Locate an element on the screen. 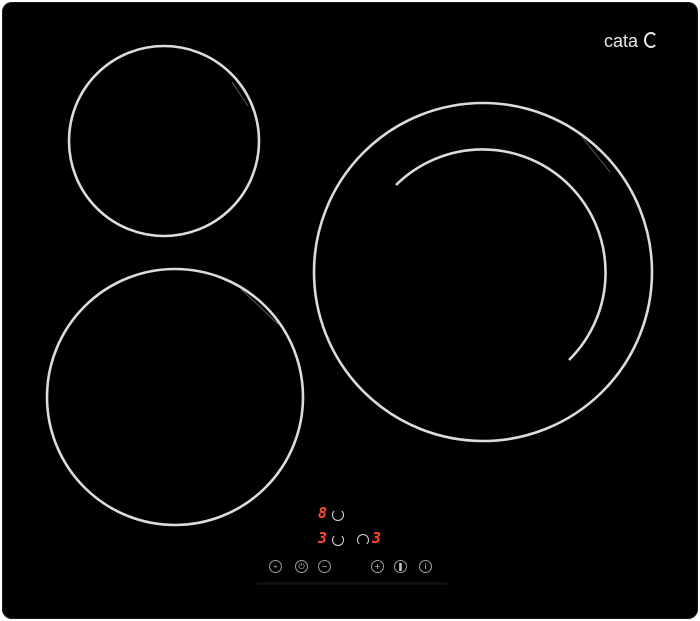 Image resolution: width=700 pixels, height=621 pixels. burner-ring-top-left is located at coordinates (164, 141).